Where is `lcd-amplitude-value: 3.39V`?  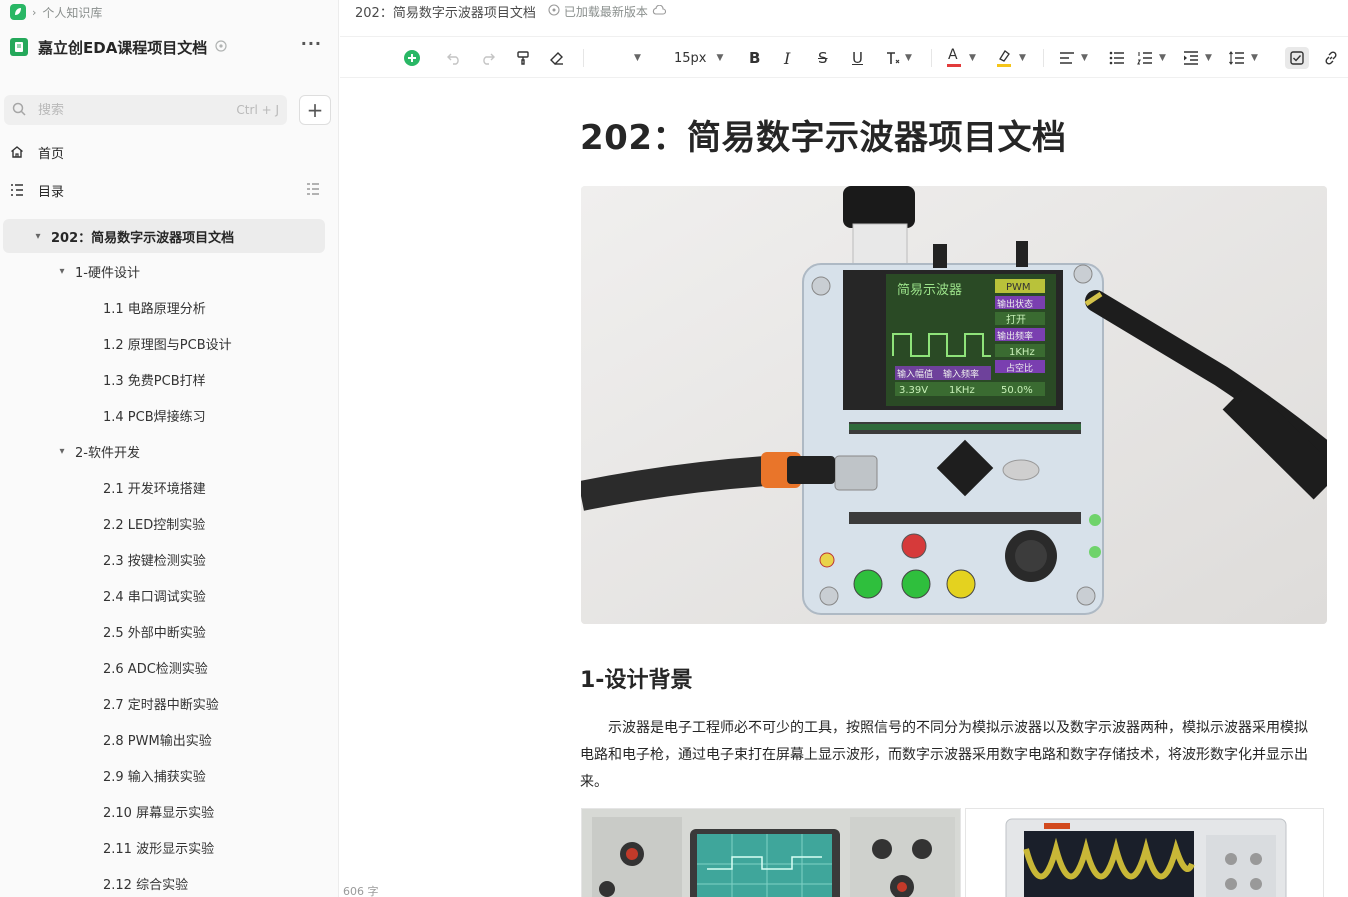 lcd-amplitude-value: 3.39V is located at coordinates (913, 390).